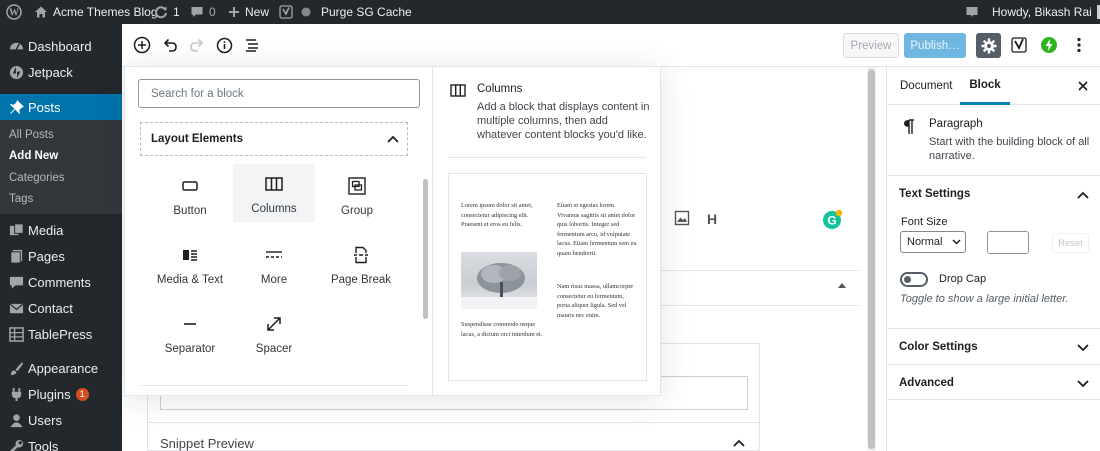 This screenshot has width=1100, height=451. What do you see at coordinates (984, 299) in the screenshot?
I see `drop-cap-help: Toggle to show a large initial letter.` at bounding box center [984, 299].